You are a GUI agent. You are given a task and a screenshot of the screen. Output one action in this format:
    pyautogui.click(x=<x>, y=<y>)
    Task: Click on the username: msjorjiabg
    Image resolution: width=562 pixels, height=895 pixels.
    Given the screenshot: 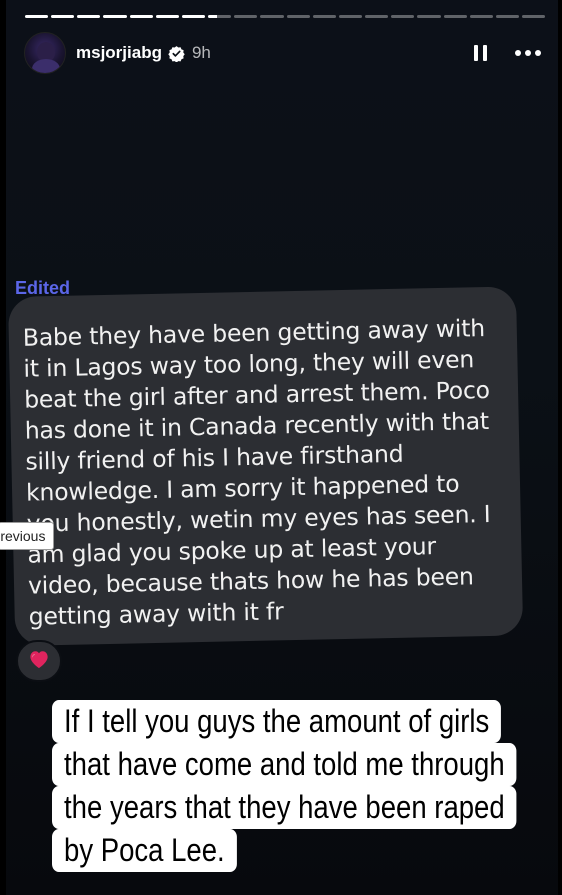 What is the action you would take?
    pyautogui.click(x=119, y=53)
    